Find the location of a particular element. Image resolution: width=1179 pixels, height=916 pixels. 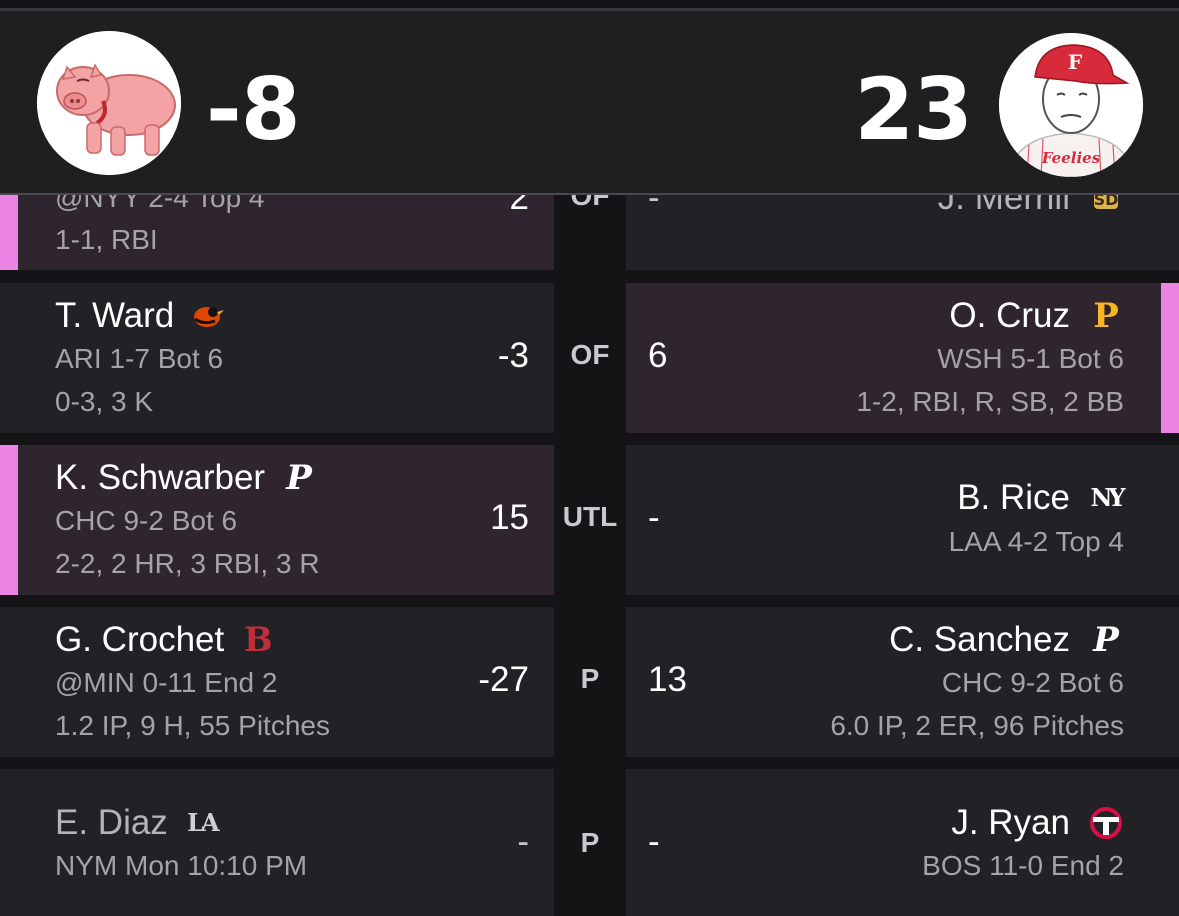

position-label: OF is located at coordinates (590, 354).